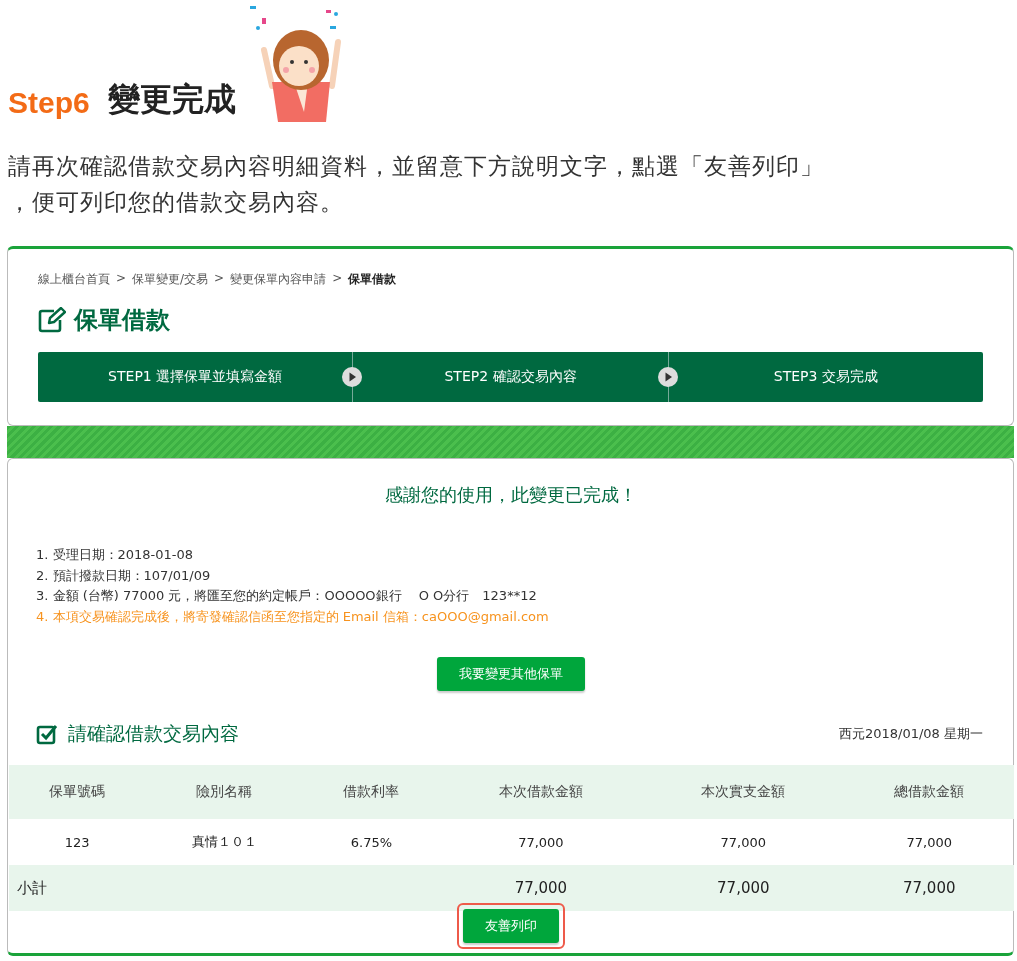 The width and height of the screenshot is (1017, 961). What do you see at coordinates (287, 596) in the screenshot?
I see `note-text: 3. 金額 (台幣) 77000 元，將匯至您的約定帳戶：OOOOO銀行 O O分行 123**12` at bounding box center [287, 596].